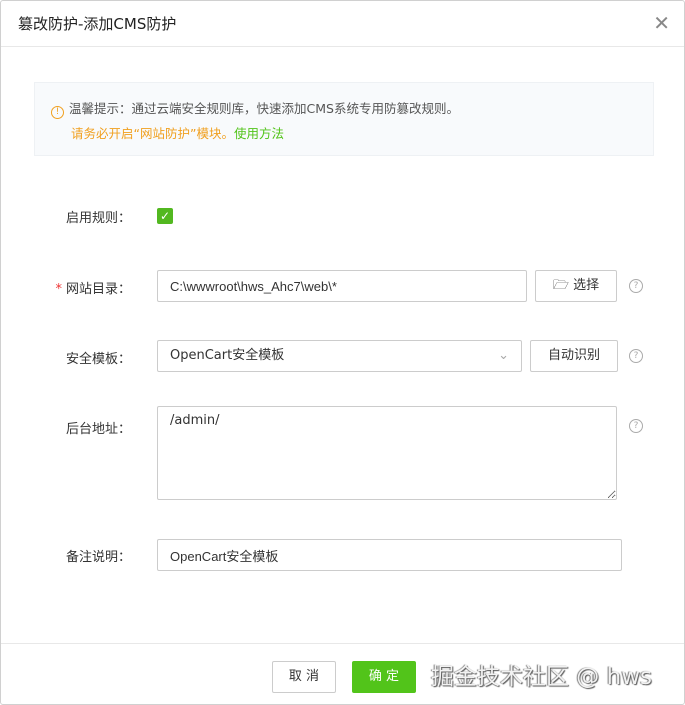  Describe the element at coordinates (98, 289) in the screenshot. I see `dir-label: 网站目录：` at that location.